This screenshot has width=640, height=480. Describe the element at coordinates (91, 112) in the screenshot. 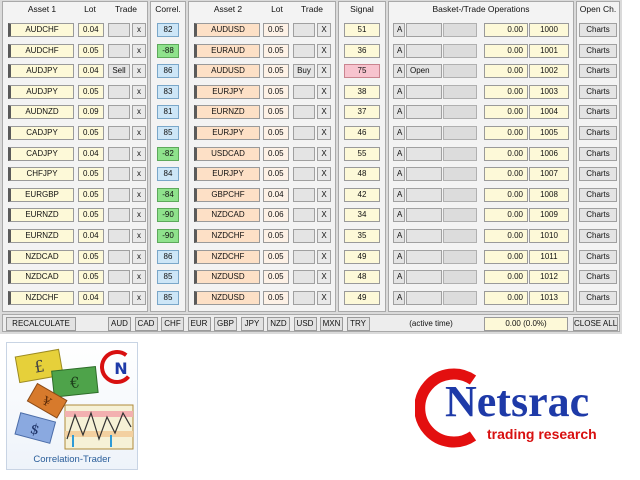

I see `asset1-lot: 0.09` at that location.